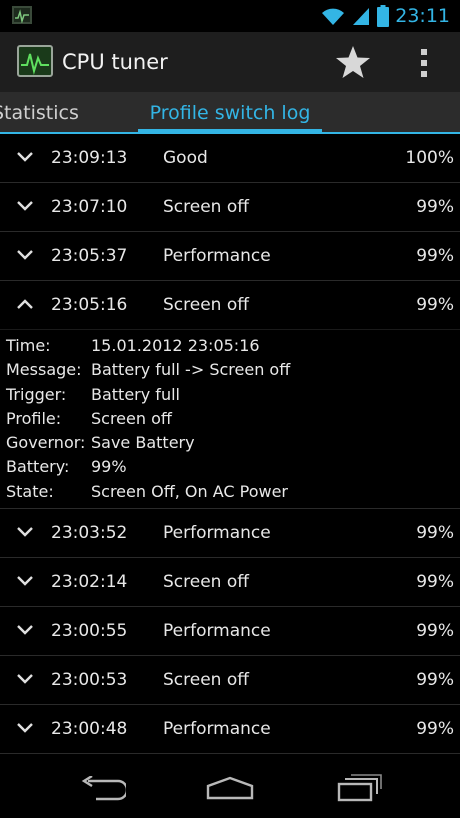 This screenshot has width=460, height=818. I want to click on log-row-expanded: 23:05:16 Screen off 99%, so click(230, 305).